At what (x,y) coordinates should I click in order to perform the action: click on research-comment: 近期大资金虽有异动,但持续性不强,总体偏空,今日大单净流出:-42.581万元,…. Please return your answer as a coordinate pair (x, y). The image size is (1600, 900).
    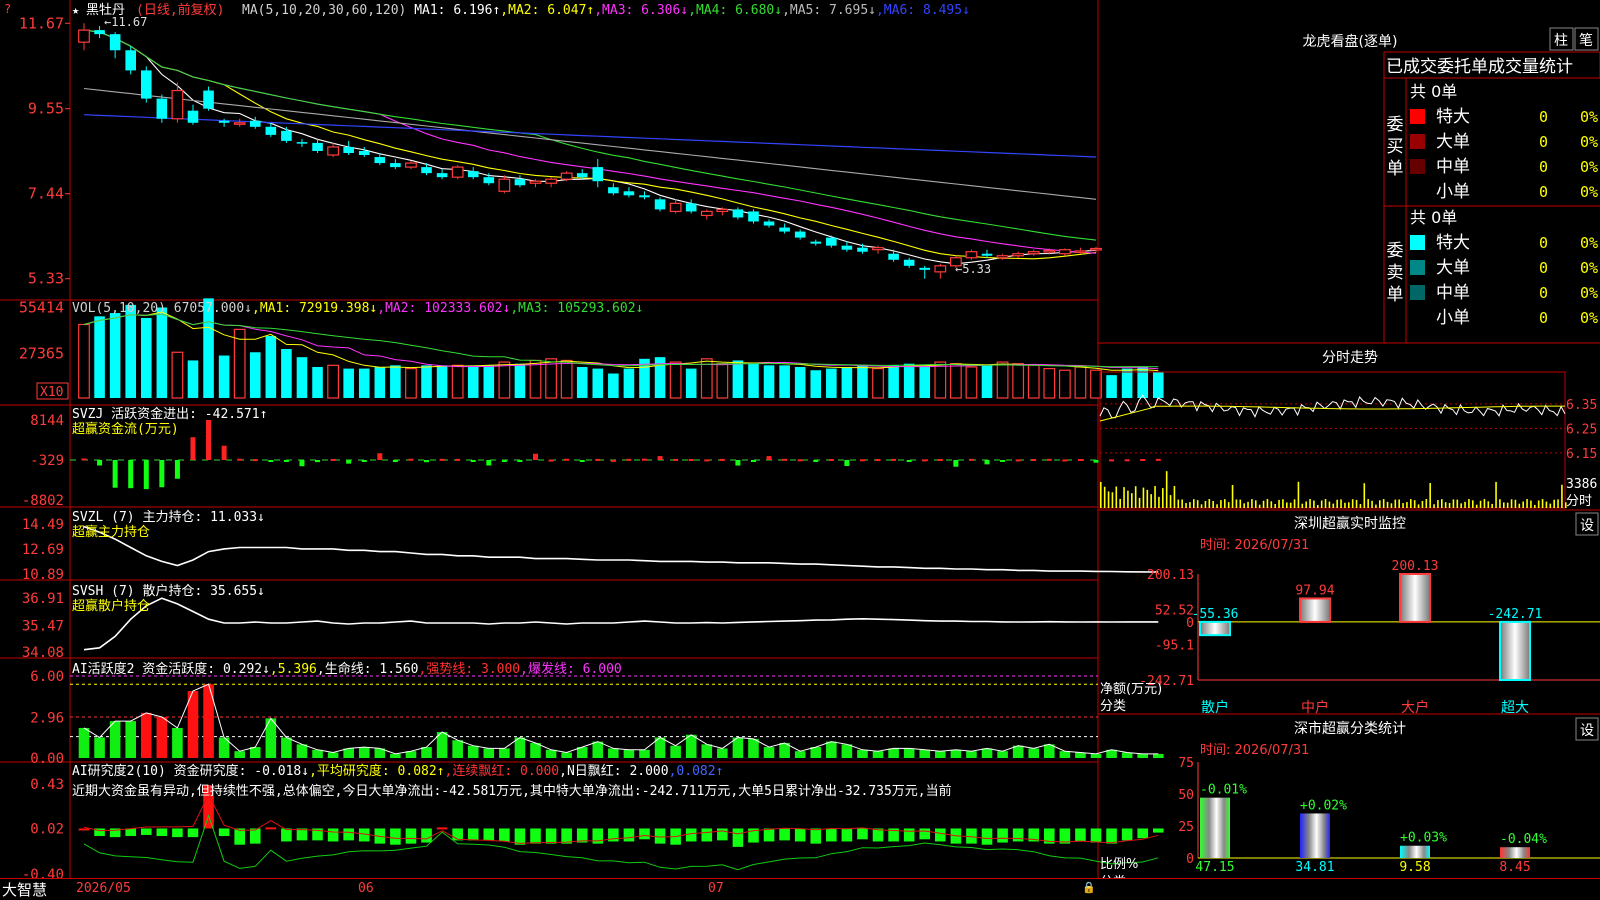
    Looking at the image, I should click on (512, 791).